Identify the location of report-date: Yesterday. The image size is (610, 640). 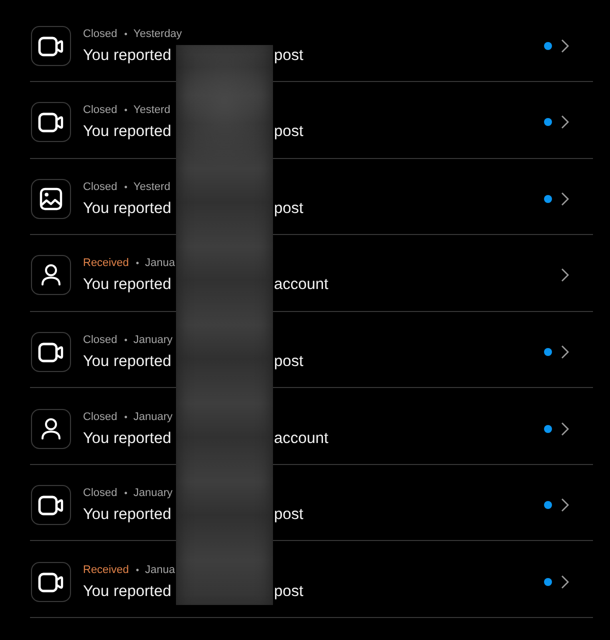
(157, 34).